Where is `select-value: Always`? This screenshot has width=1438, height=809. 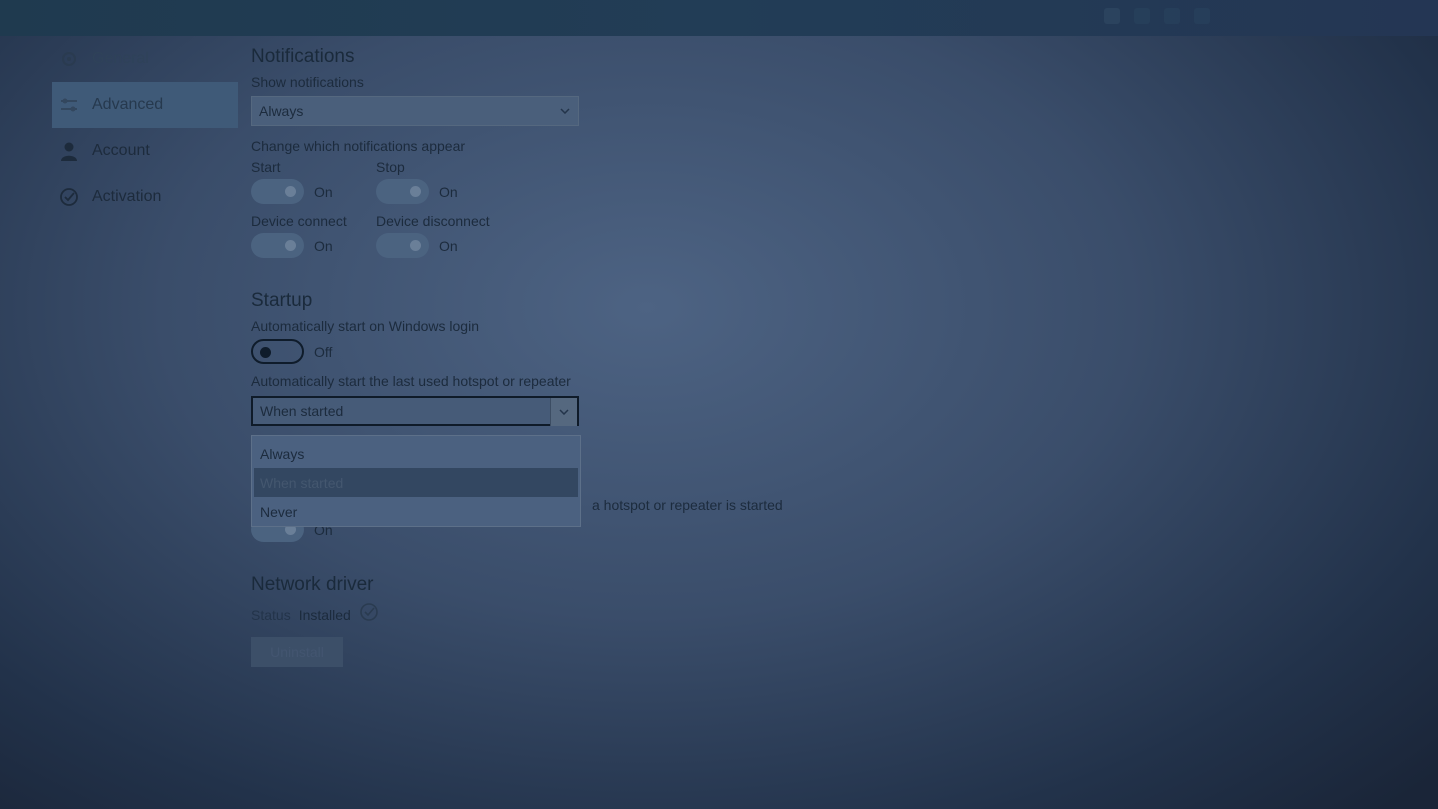 select-value: Always is located at coordinates (281, 111).